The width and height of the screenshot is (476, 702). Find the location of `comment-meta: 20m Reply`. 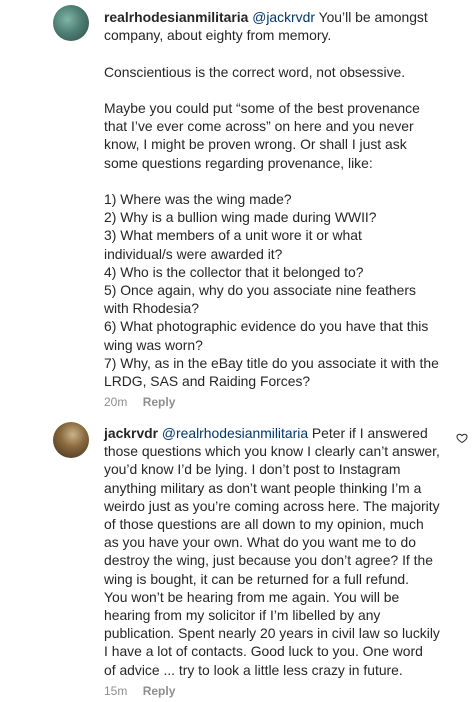

comment-meta: 20m Reply is located at coordinates (139, 402).